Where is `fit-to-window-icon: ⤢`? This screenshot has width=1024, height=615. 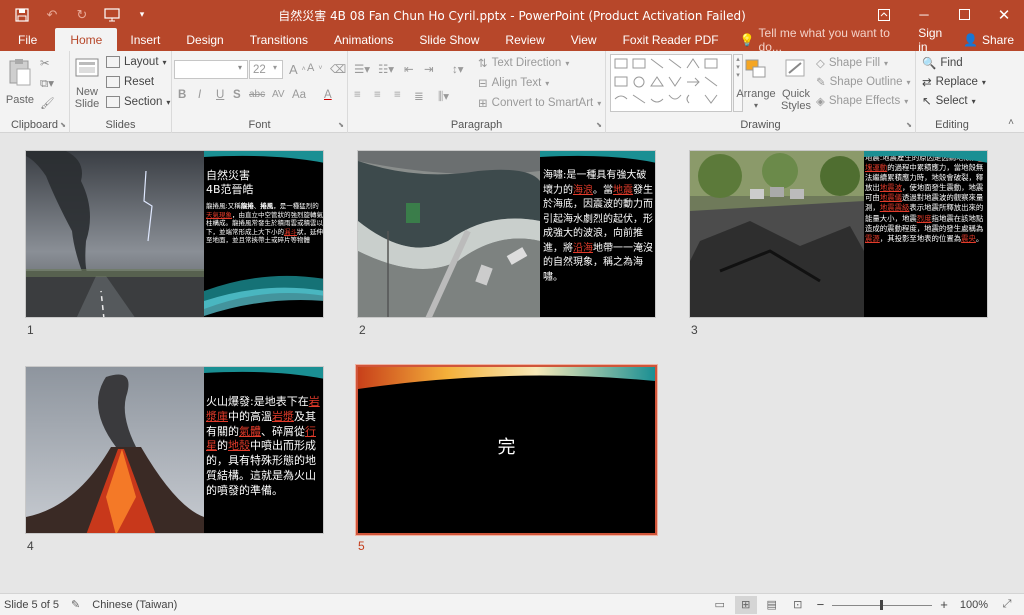 fit-to-window-icon: ⤢ is located at coordinates (1007, 605).